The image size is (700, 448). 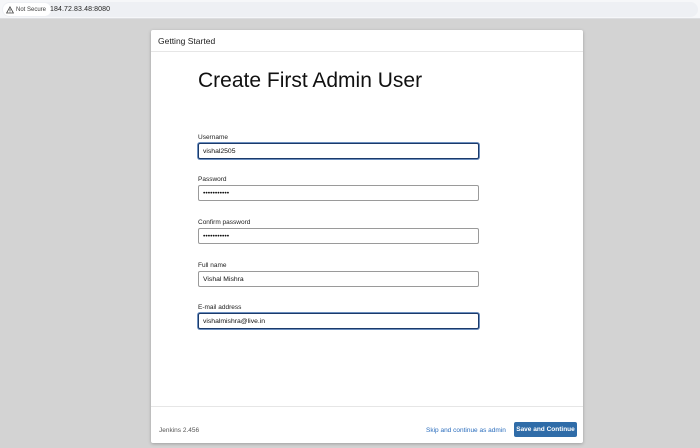 I want to click on email-field-group: E-mail address, so click(x=339, y=316).